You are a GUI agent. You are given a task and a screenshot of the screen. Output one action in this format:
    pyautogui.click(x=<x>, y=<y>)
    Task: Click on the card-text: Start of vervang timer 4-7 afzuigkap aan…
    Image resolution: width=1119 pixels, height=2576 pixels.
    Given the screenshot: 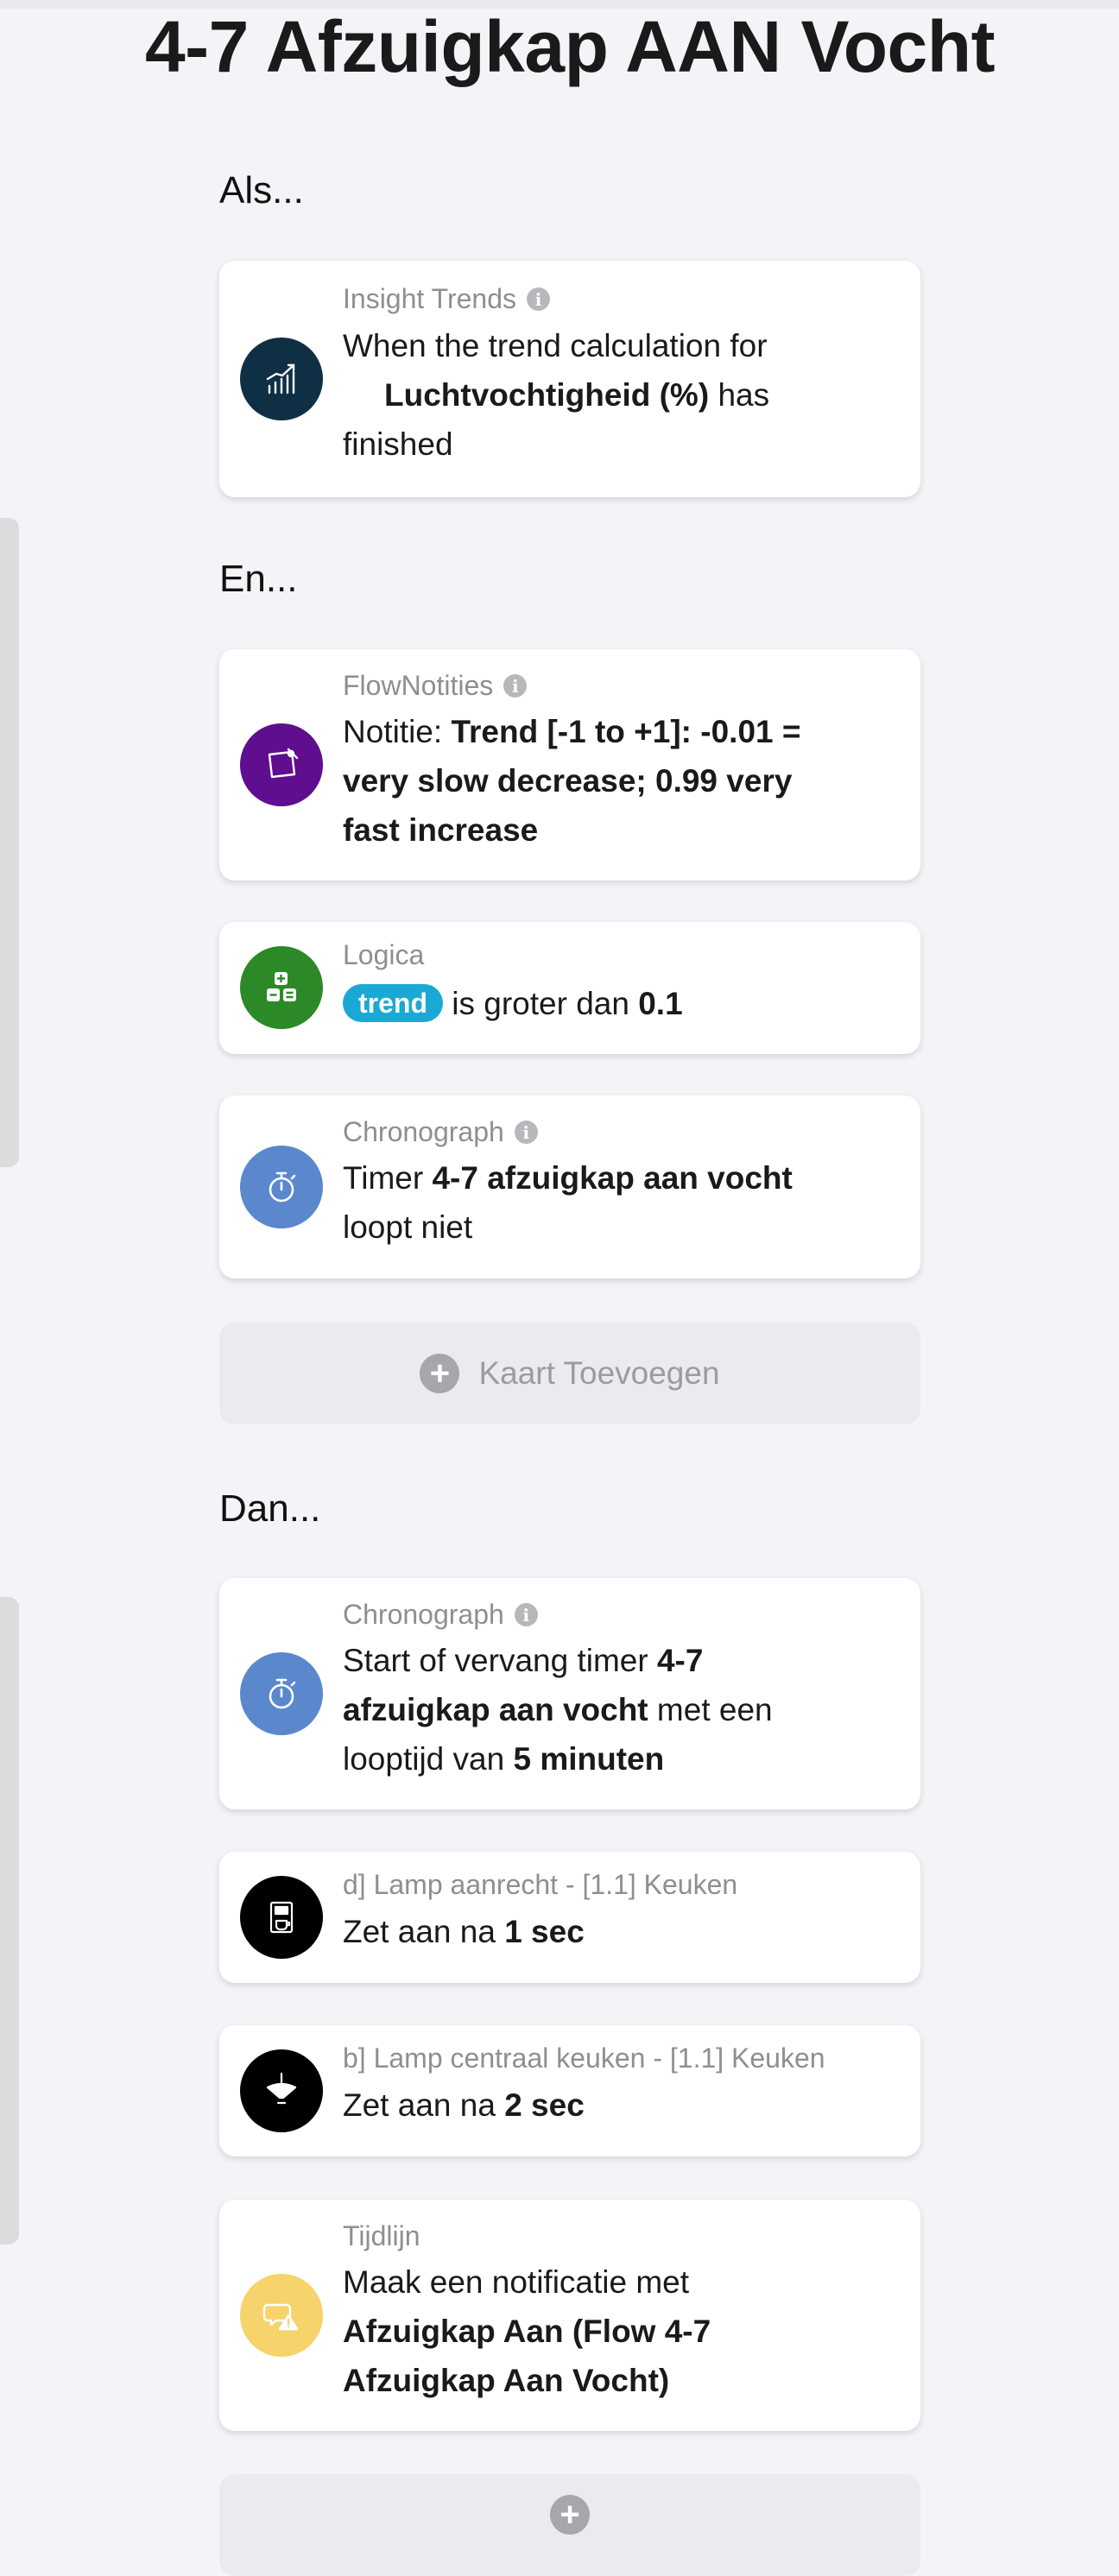 What is the action you would take?
    pyautogui.click(x=611, y=1710)
    